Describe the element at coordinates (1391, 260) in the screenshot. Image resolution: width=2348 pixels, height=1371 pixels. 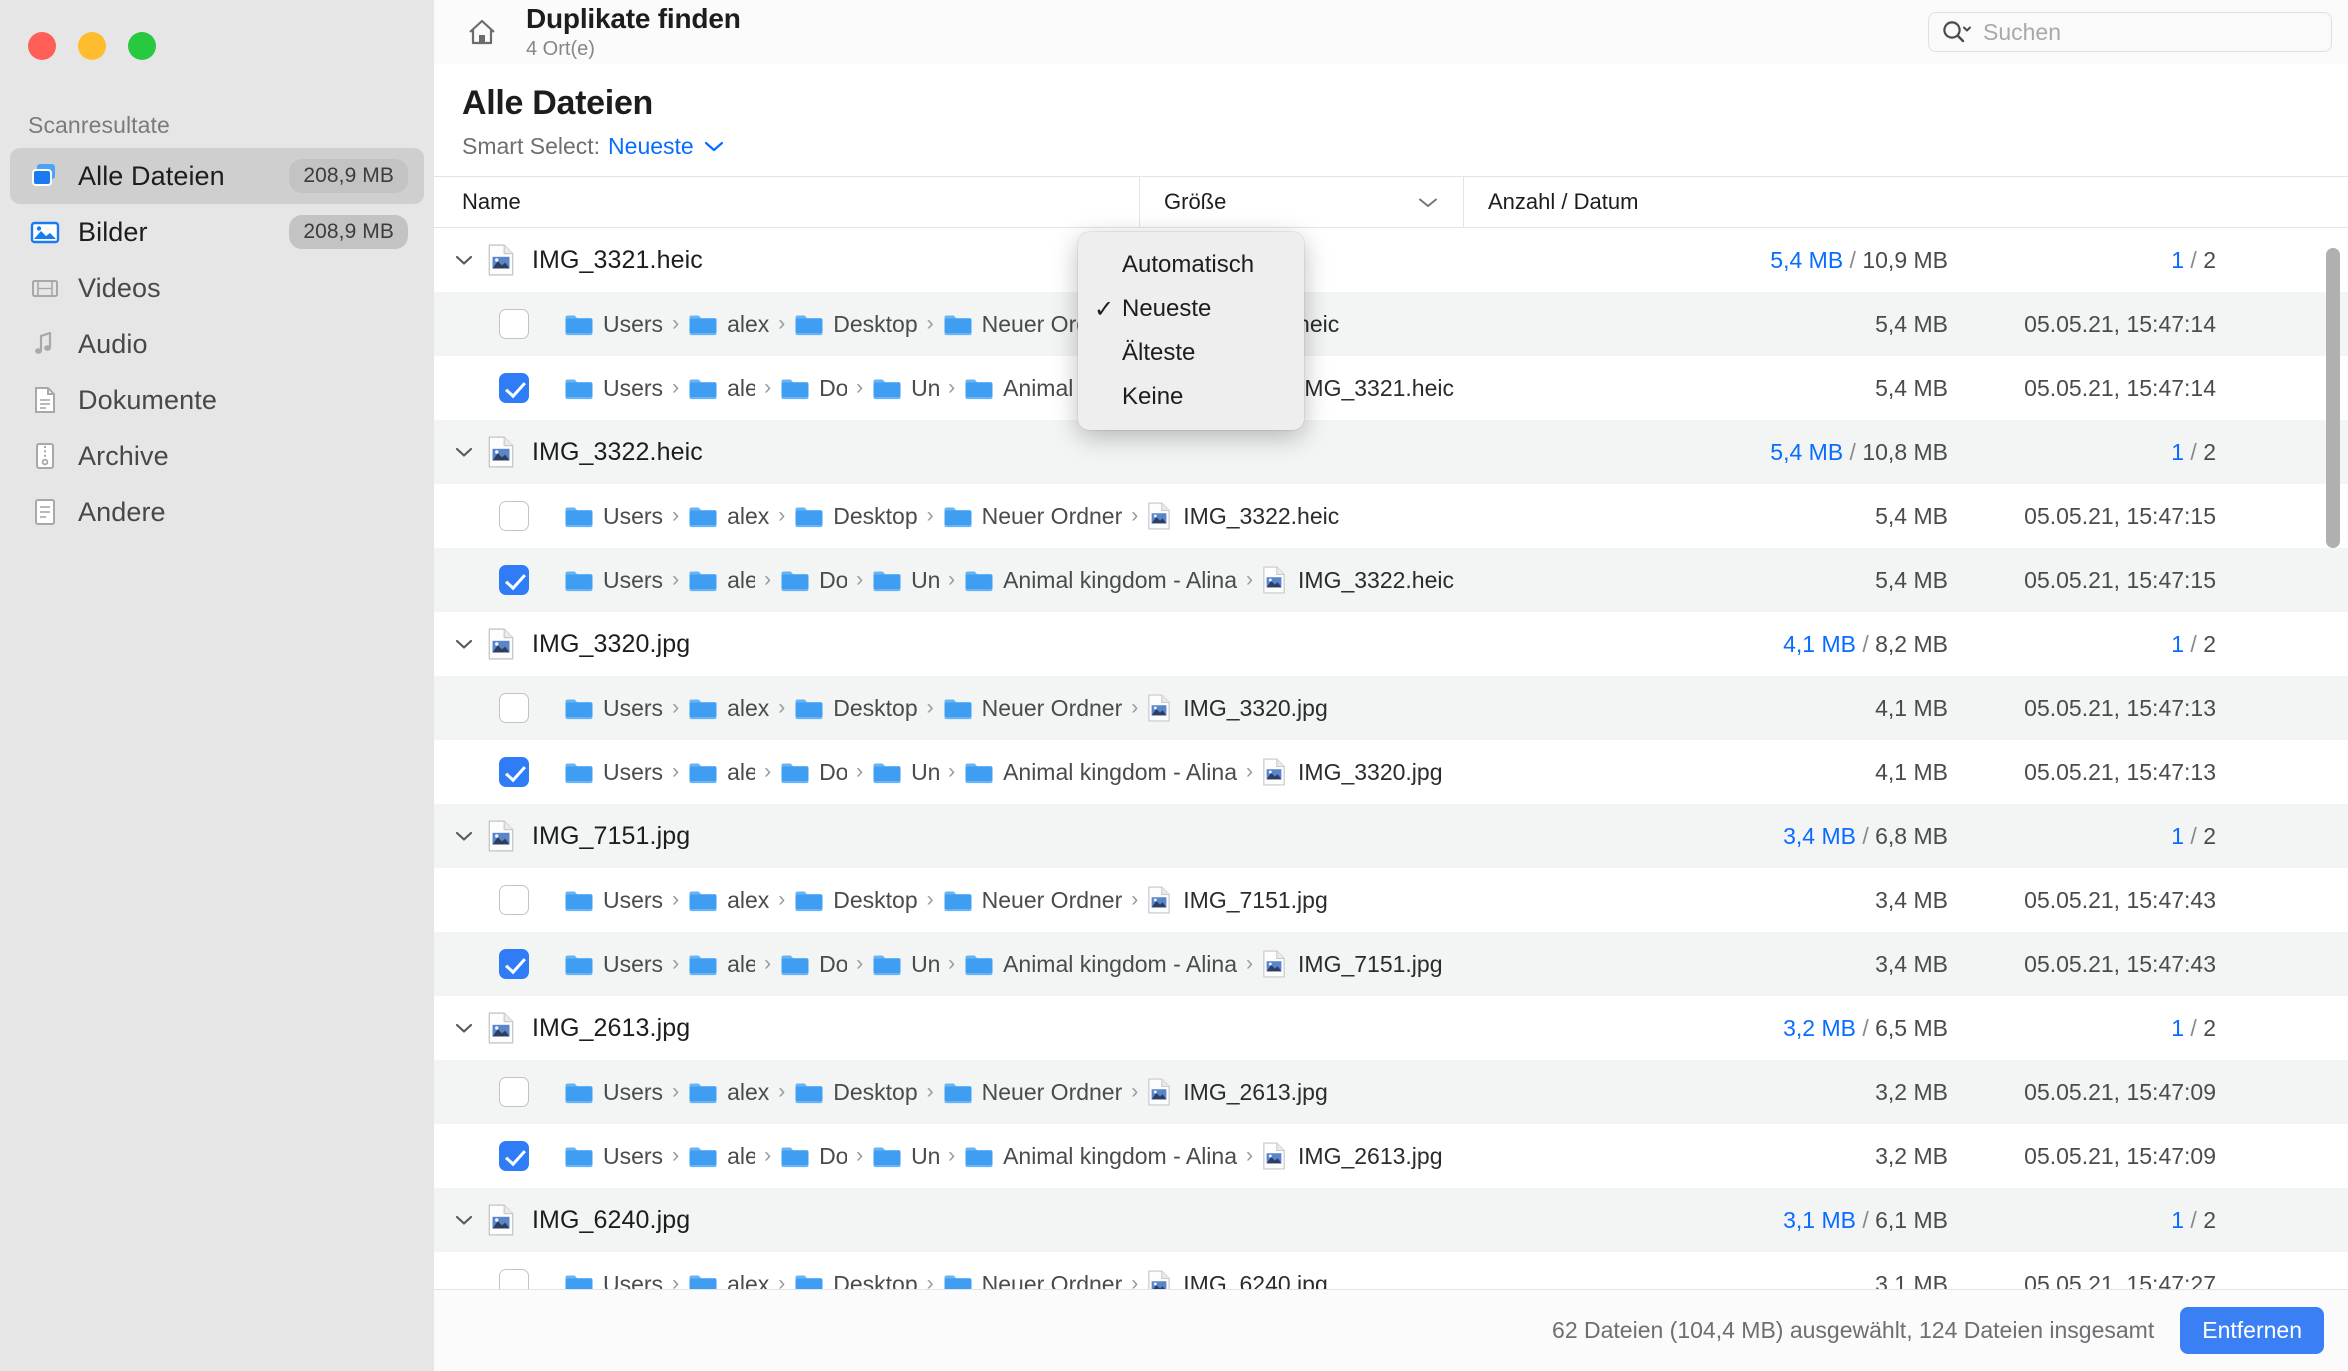
I see `file-group-row: IMG_3321.heic 5,4 MB / 10,9 MB 1 / 2` at that location.